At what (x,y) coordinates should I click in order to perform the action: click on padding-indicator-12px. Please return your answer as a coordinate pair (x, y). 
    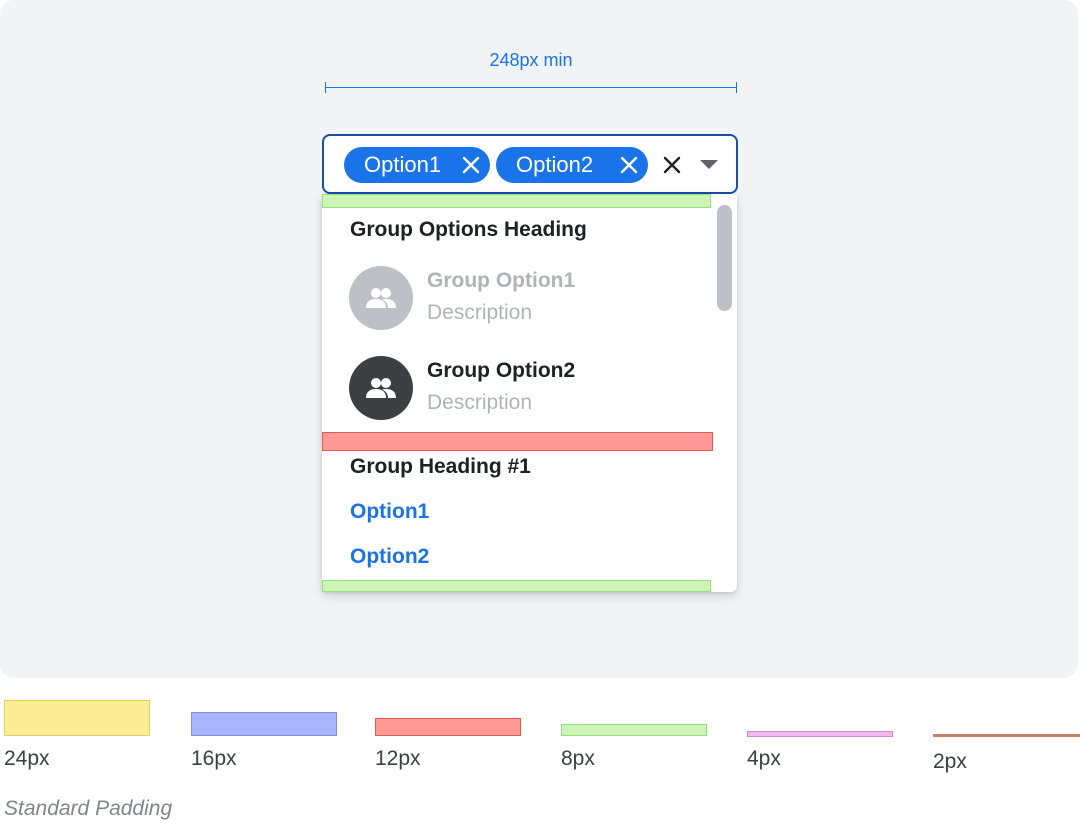
    Looking at the image, I should click on (517, 441).